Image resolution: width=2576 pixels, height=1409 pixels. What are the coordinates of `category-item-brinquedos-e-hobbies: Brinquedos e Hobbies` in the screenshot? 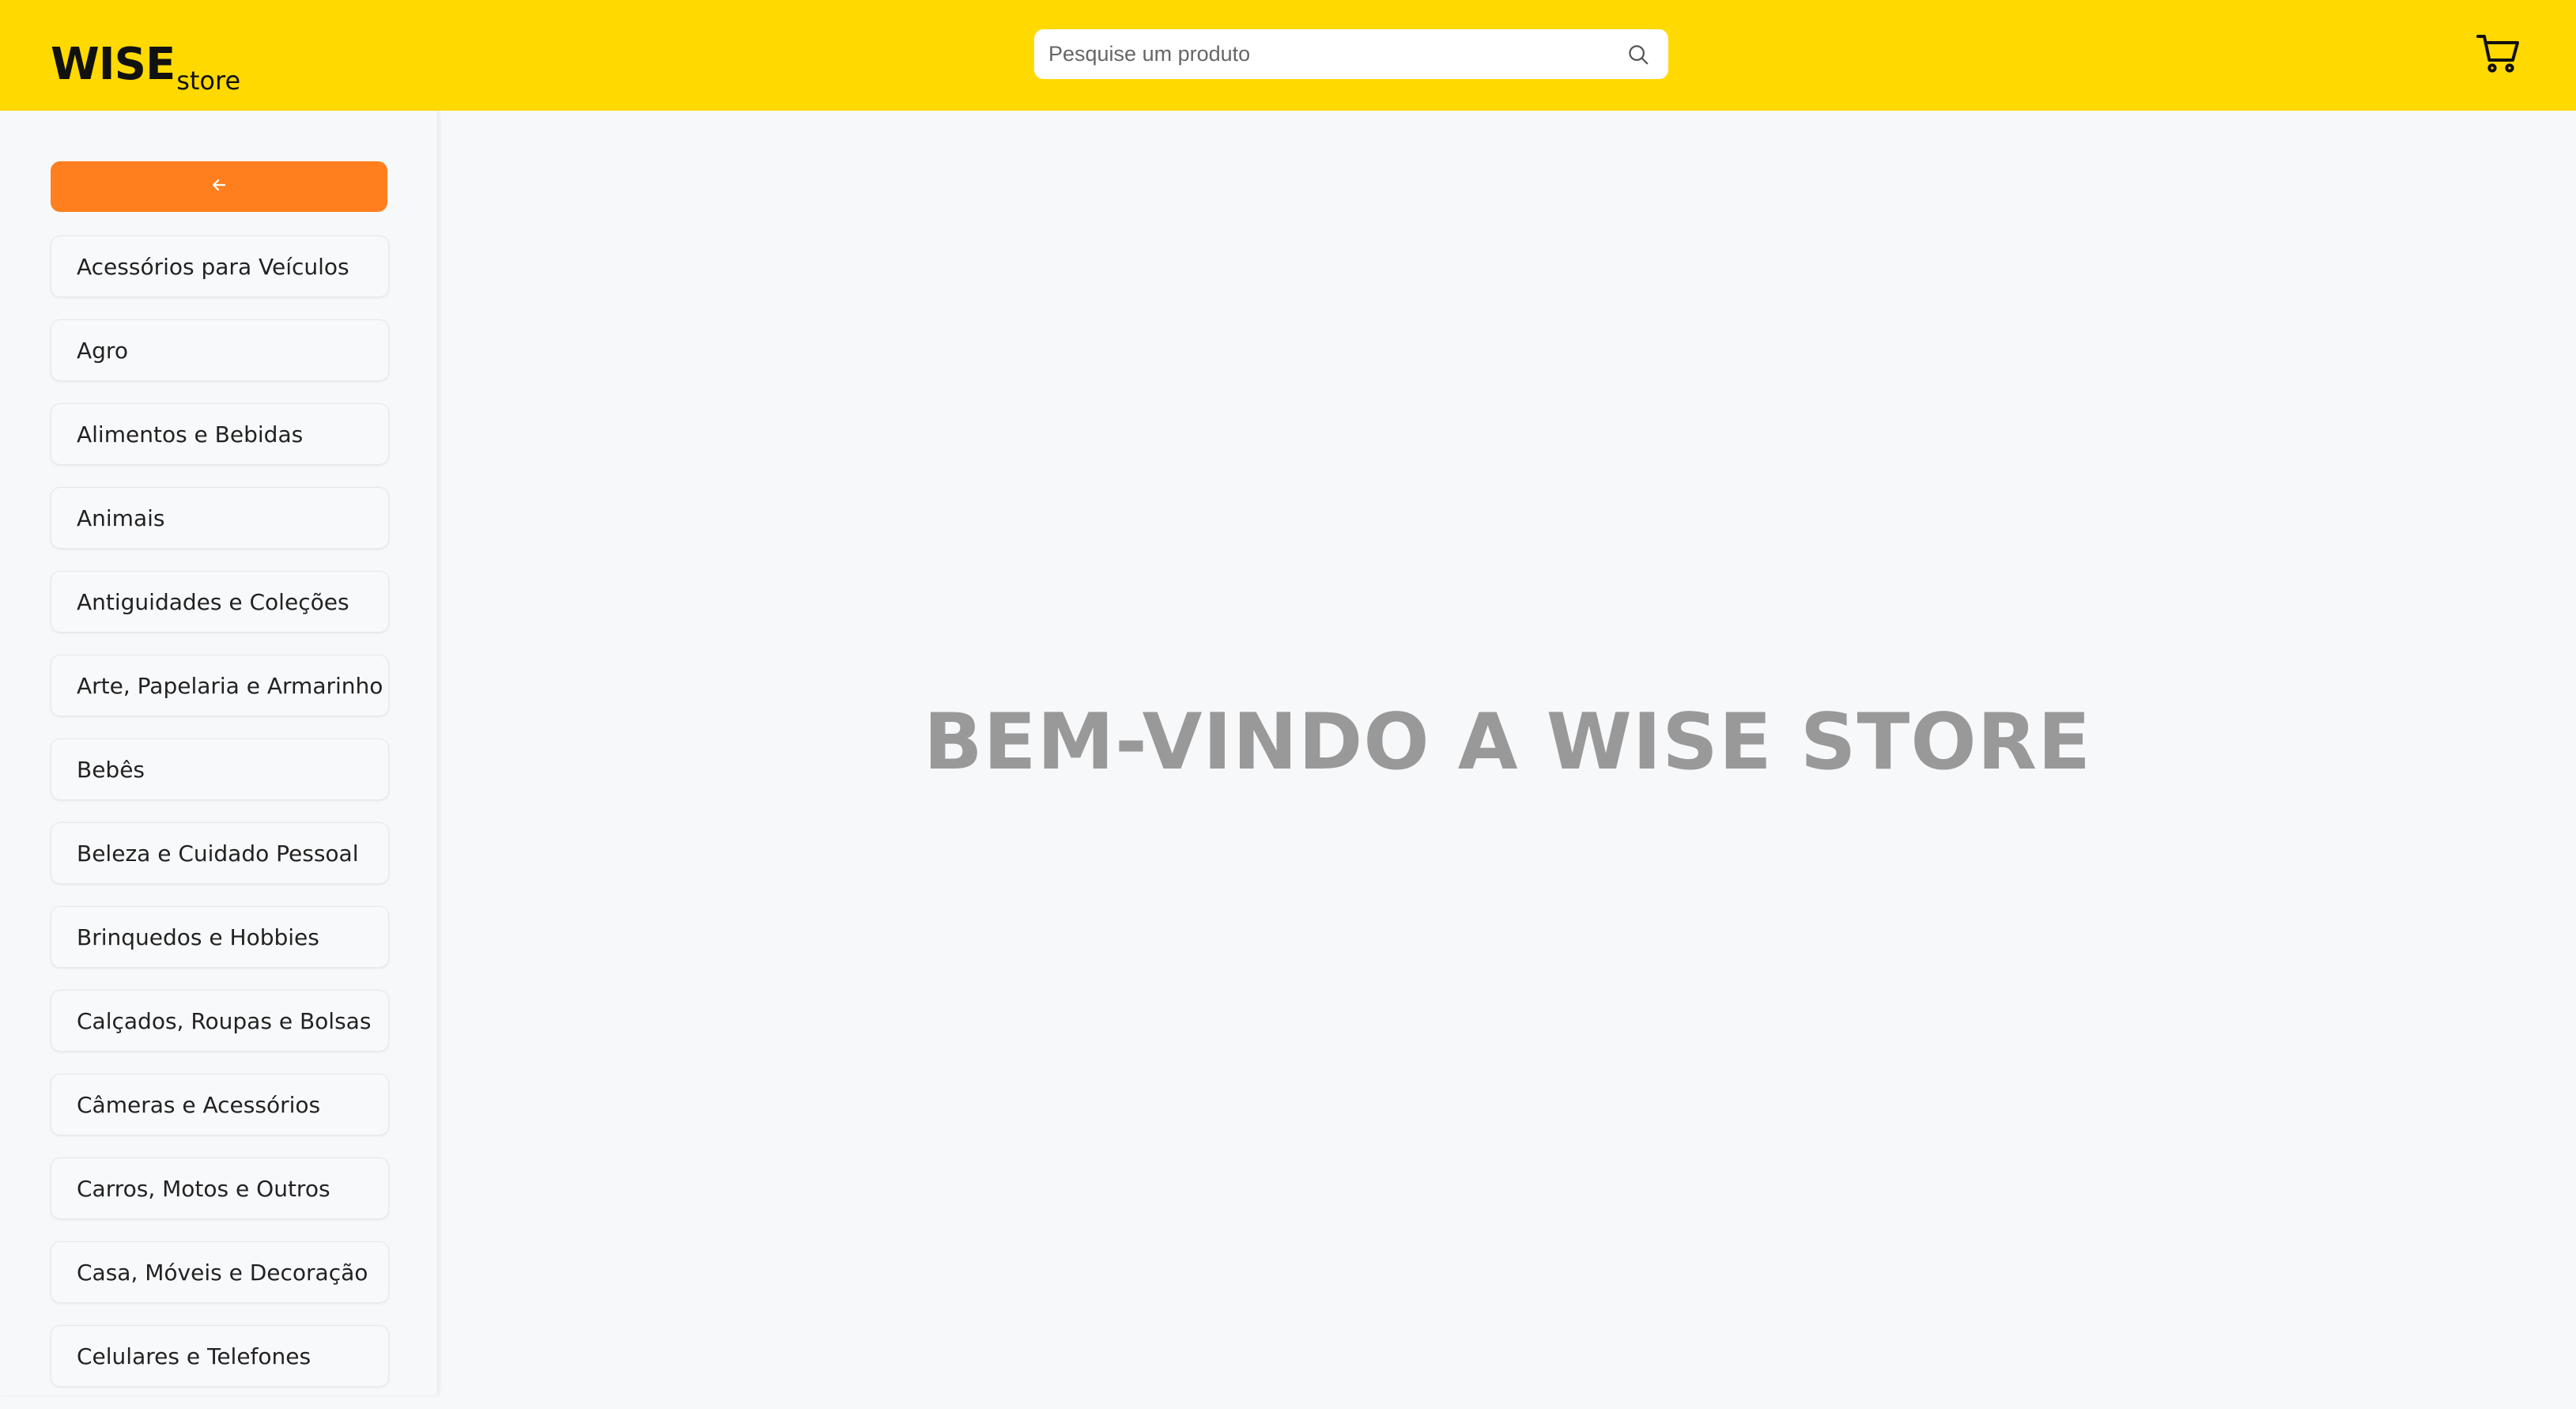 It's located at (220, 937).